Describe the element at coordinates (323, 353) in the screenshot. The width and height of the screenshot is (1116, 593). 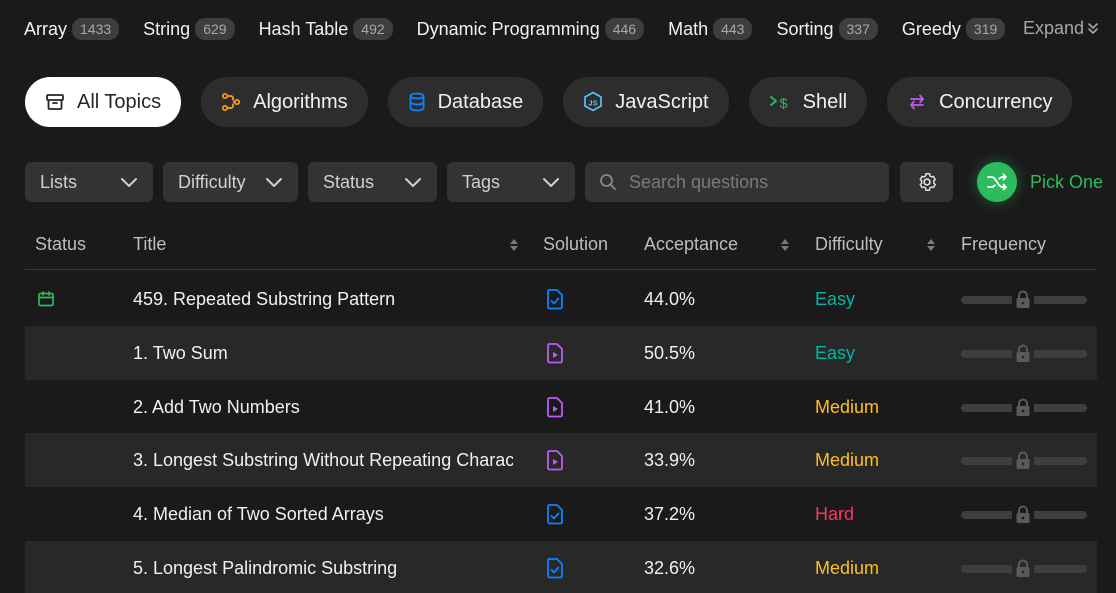
I see `question-title-link: 1. Two Sum` at that location.